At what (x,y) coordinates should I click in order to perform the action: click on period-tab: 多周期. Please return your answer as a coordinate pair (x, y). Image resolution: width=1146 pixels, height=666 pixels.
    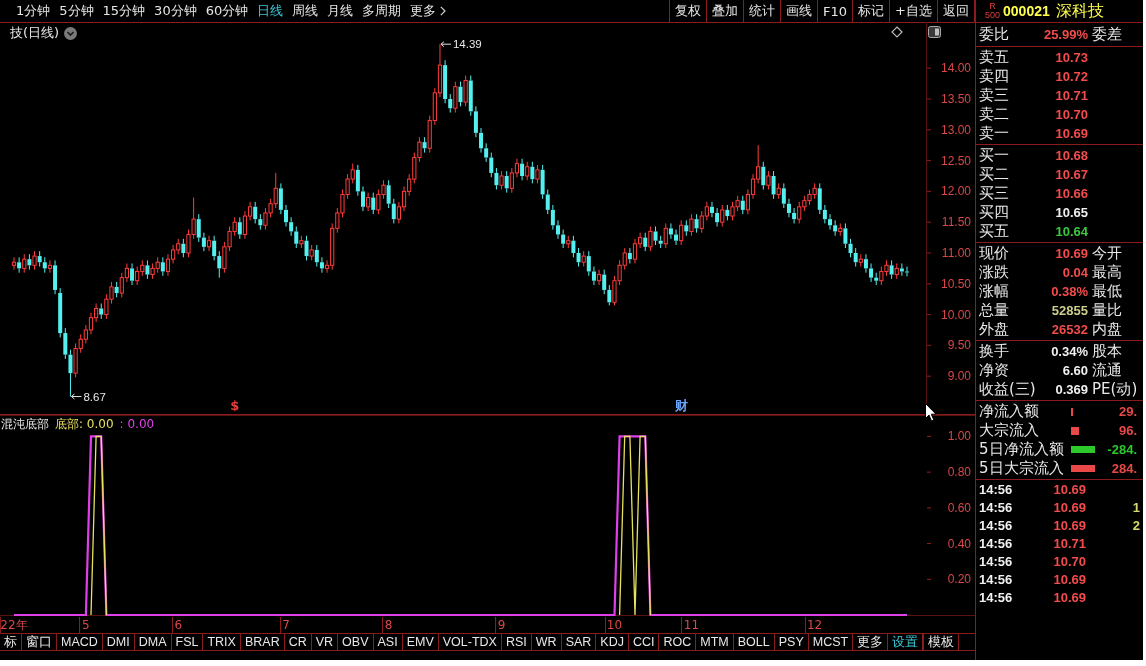
    Looking at the image, I should click on (382, 11).